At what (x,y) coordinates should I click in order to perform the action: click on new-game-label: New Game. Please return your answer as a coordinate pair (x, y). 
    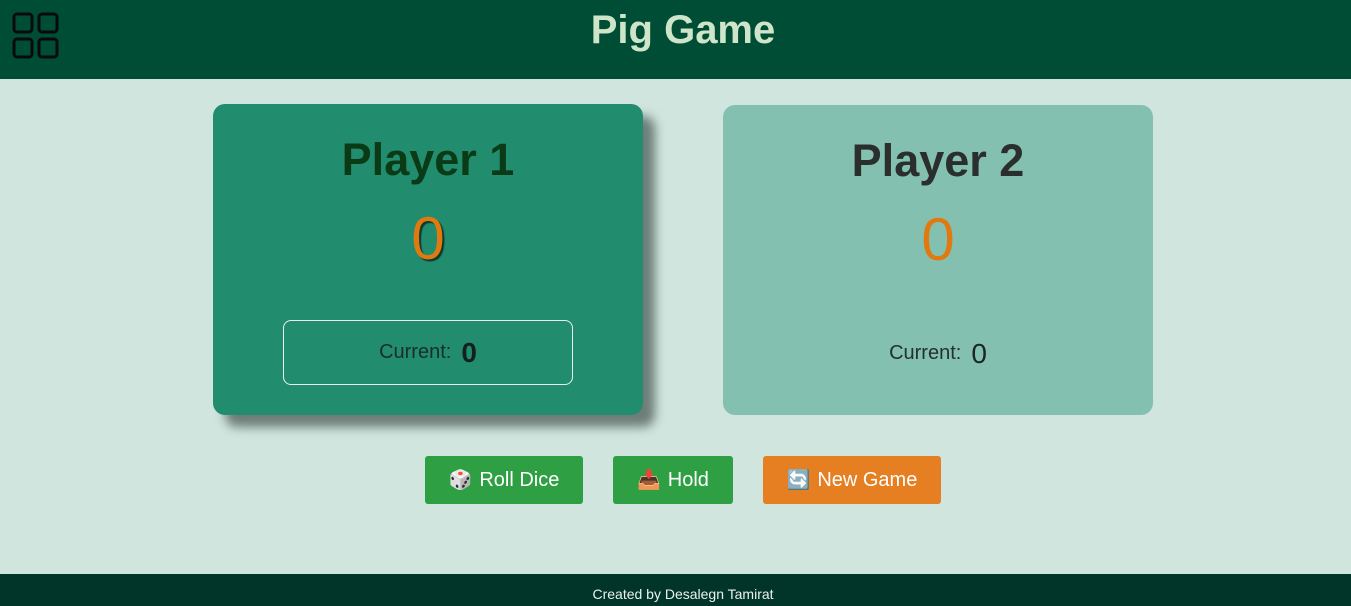
    Looking at the image, I should click on (867, 479).